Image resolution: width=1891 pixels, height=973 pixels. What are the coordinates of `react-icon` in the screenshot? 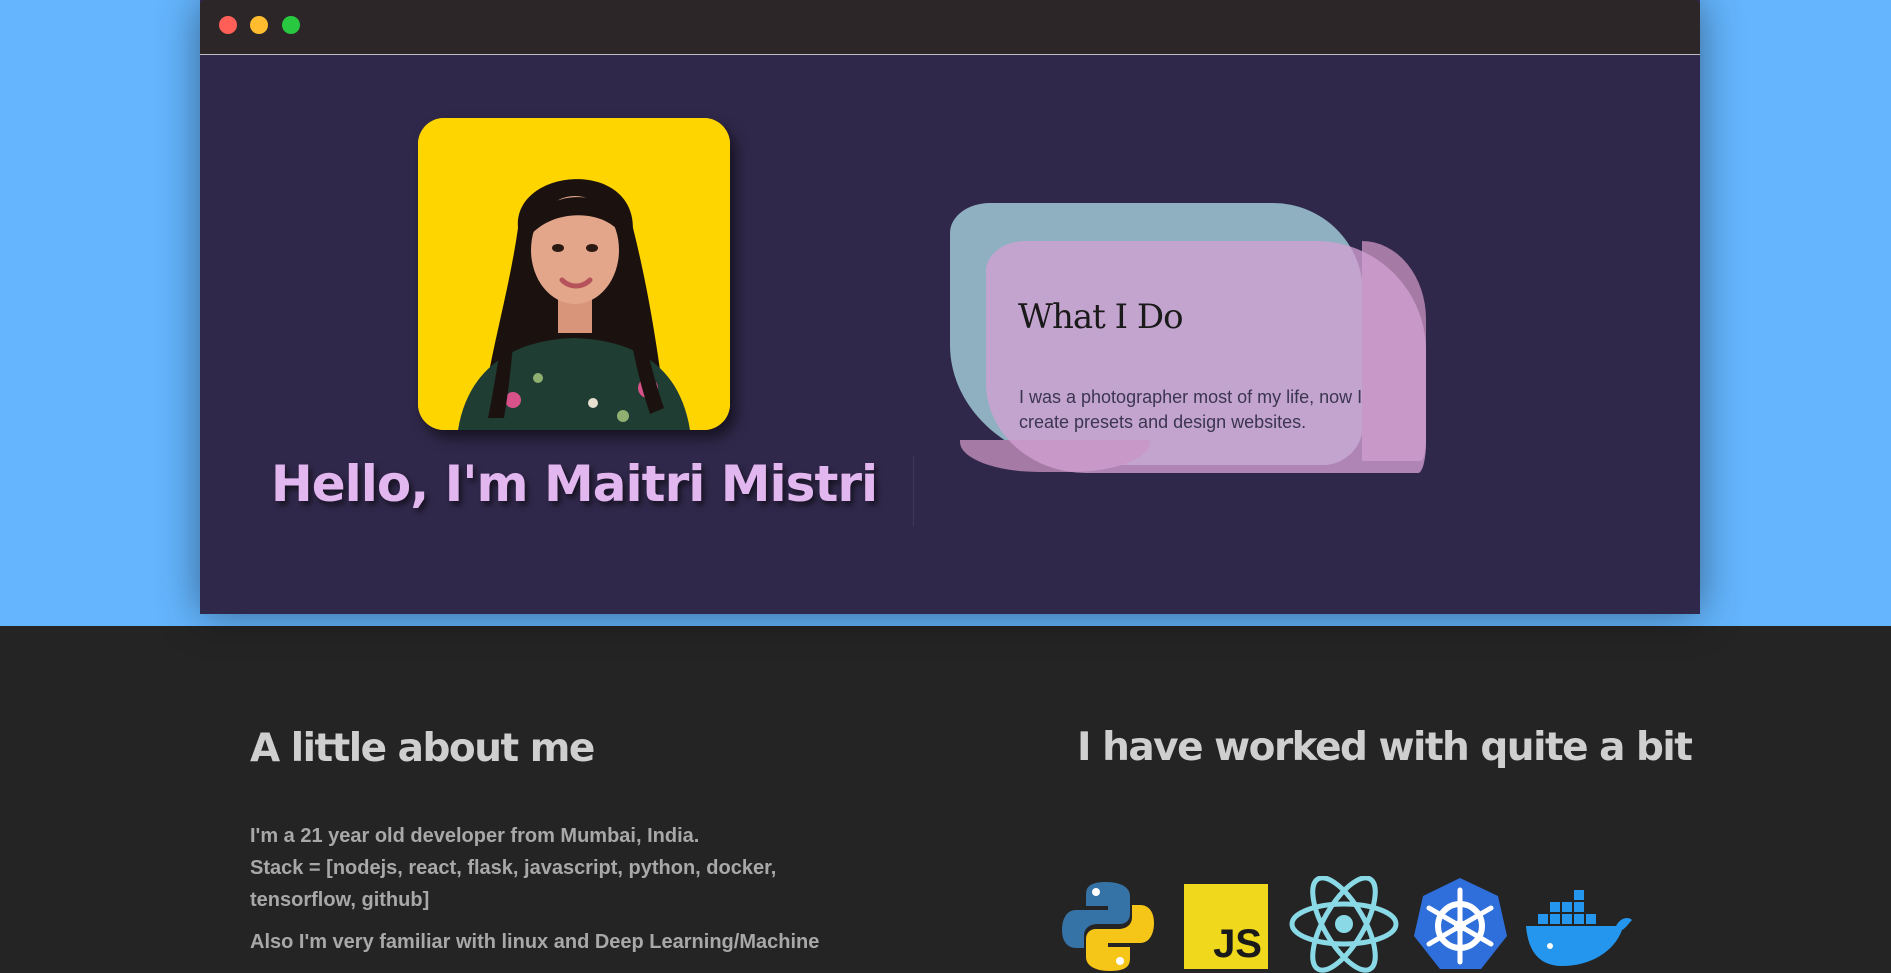 It's located at (1344, 924).